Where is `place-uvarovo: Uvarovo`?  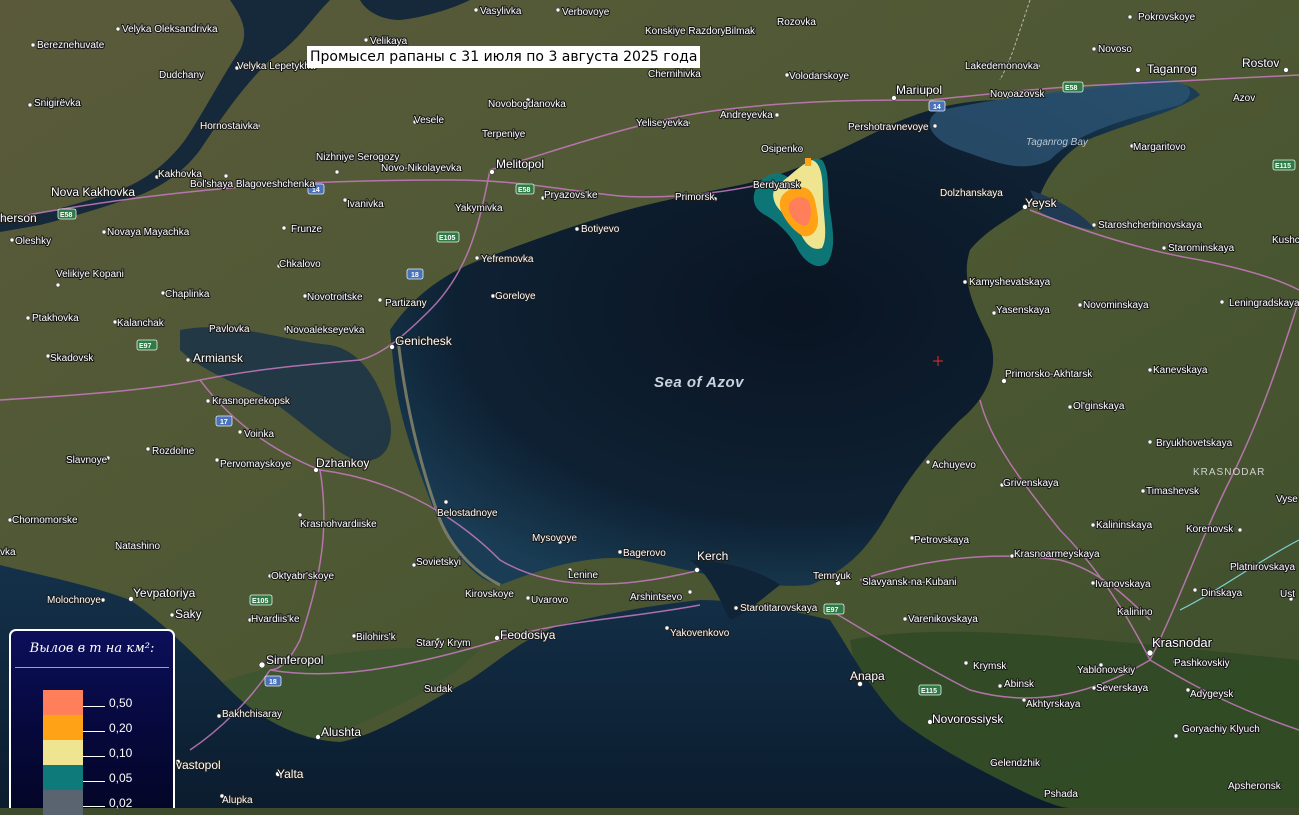 place-uvarovo: Uvarovo is located at coordinates (547, 600).